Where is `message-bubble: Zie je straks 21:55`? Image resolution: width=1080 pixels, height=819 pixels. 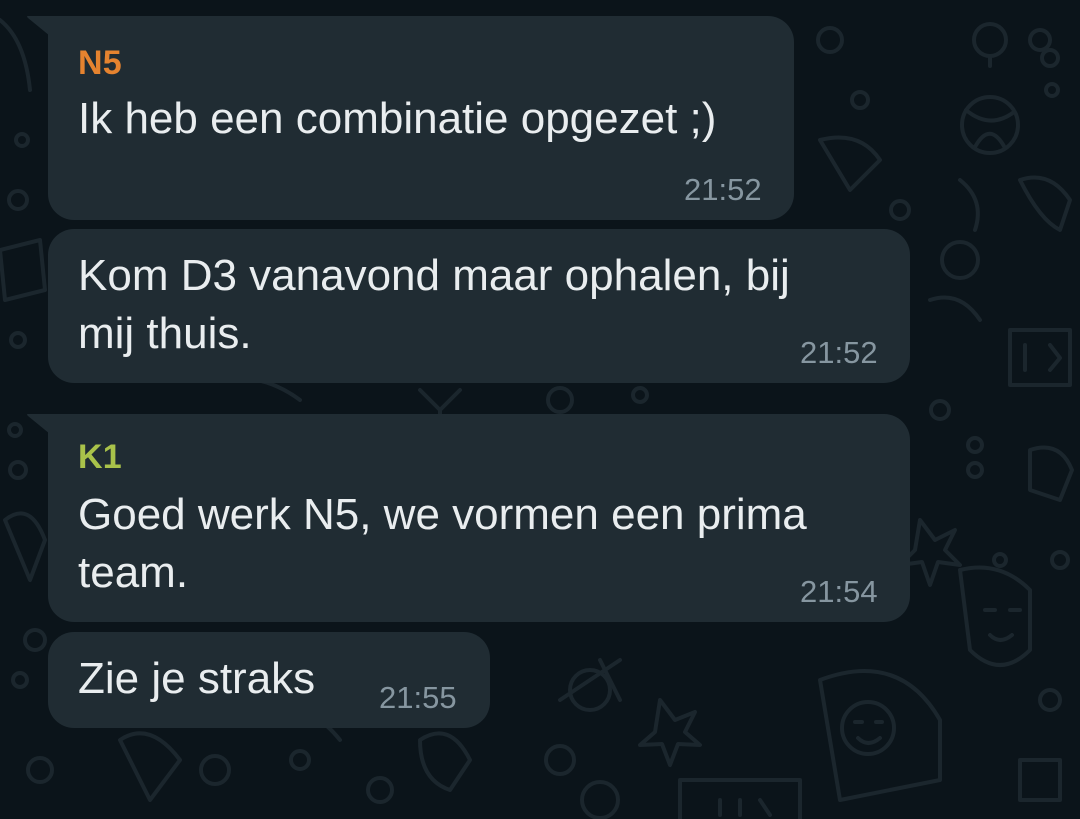 message-bubble: Zie je straks 21:55 is located at coordinates (269, 680).